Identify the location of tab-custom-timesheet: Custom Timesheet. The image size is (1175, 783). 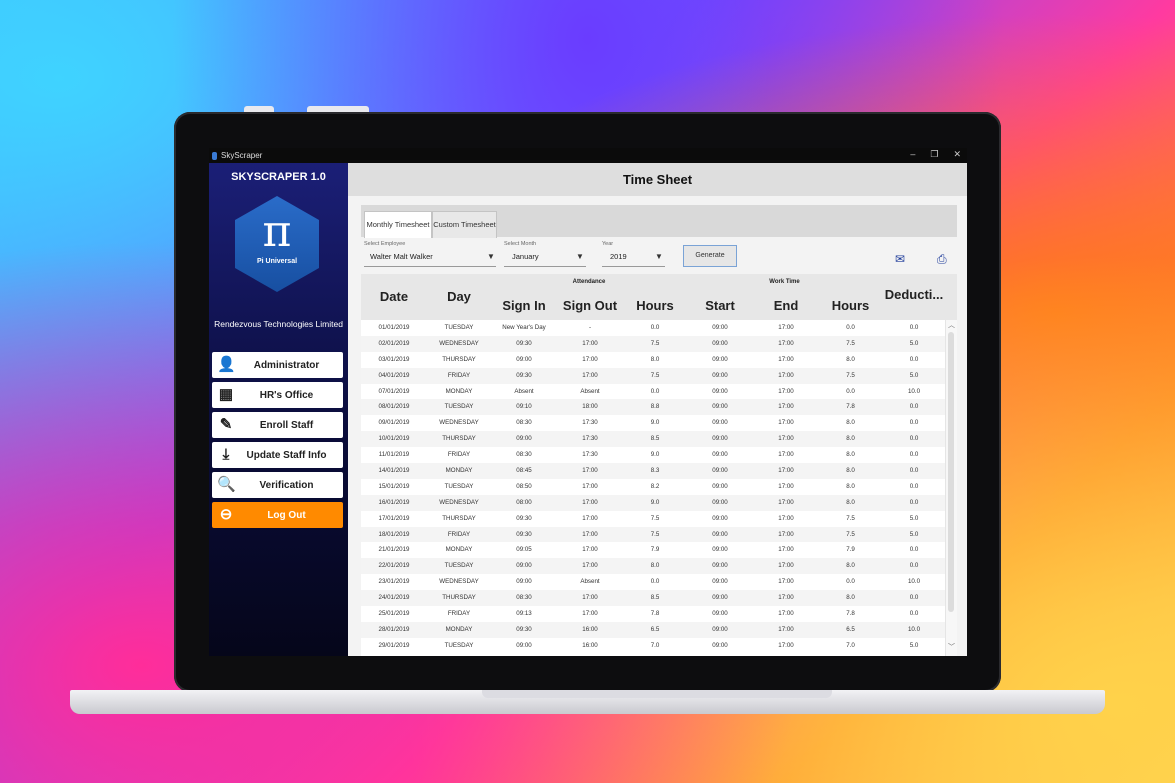
(464, 224).